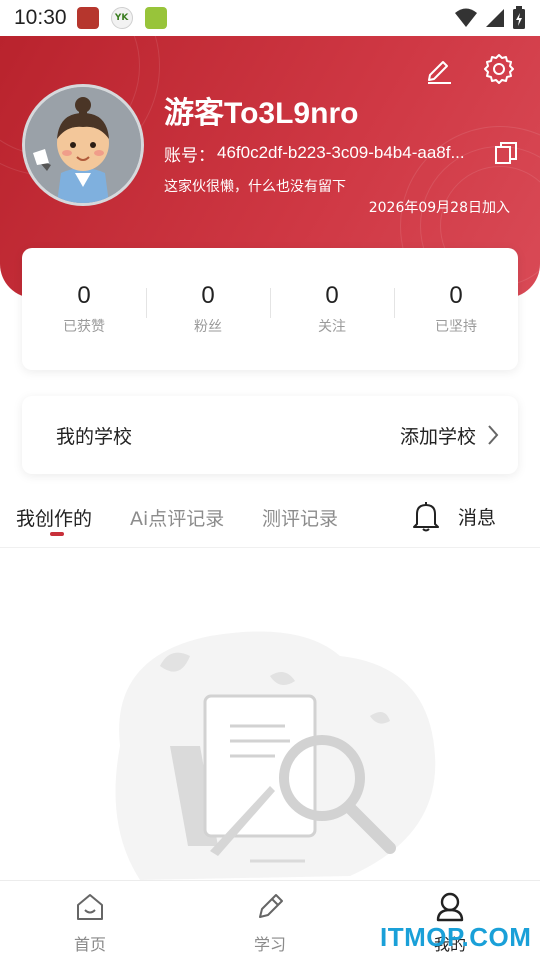  I want to click on nav-study: 学习, so click(270, 920).